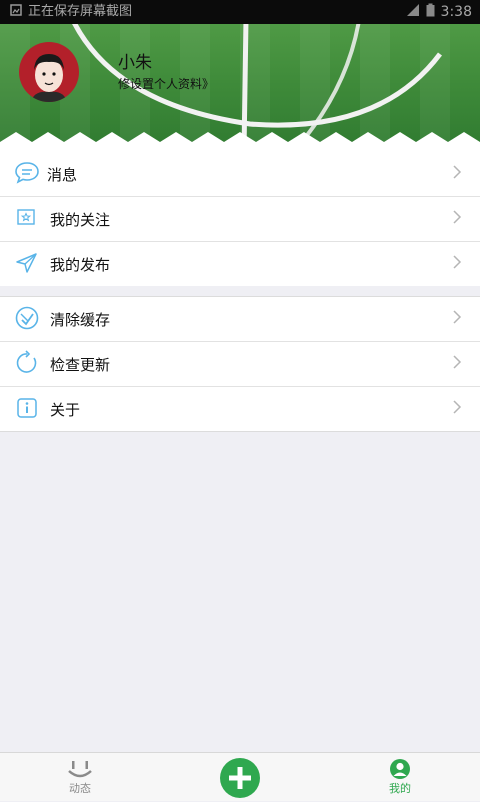 This screenshot has width=480, height=802. I want to click on bottom-navigation: 动态 我的, so click(240, 776).